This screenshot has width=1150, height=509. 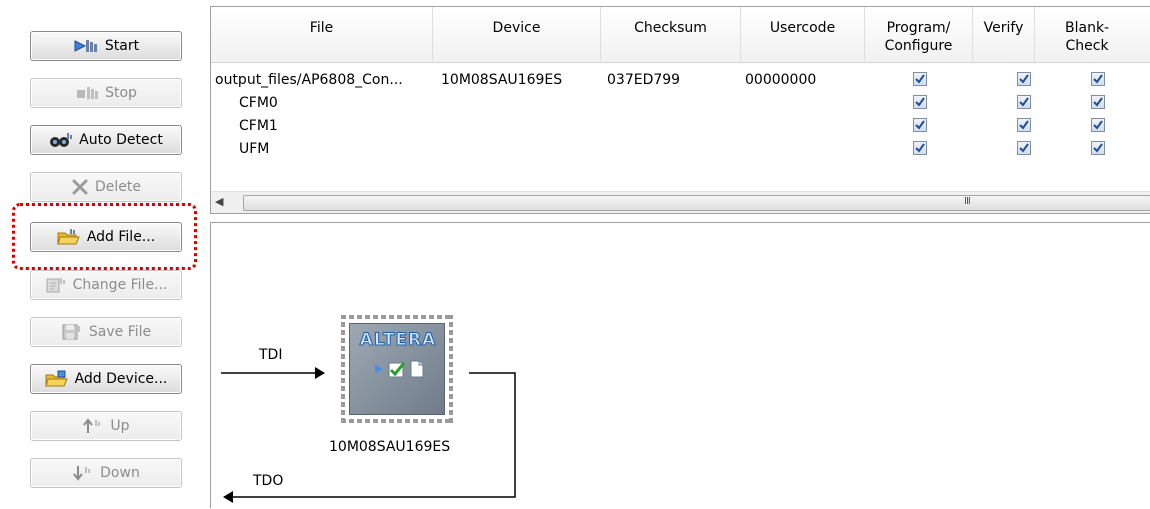 I want to click on chip-device-name: 10M08SAU169ES, so click(x=390, y=447).